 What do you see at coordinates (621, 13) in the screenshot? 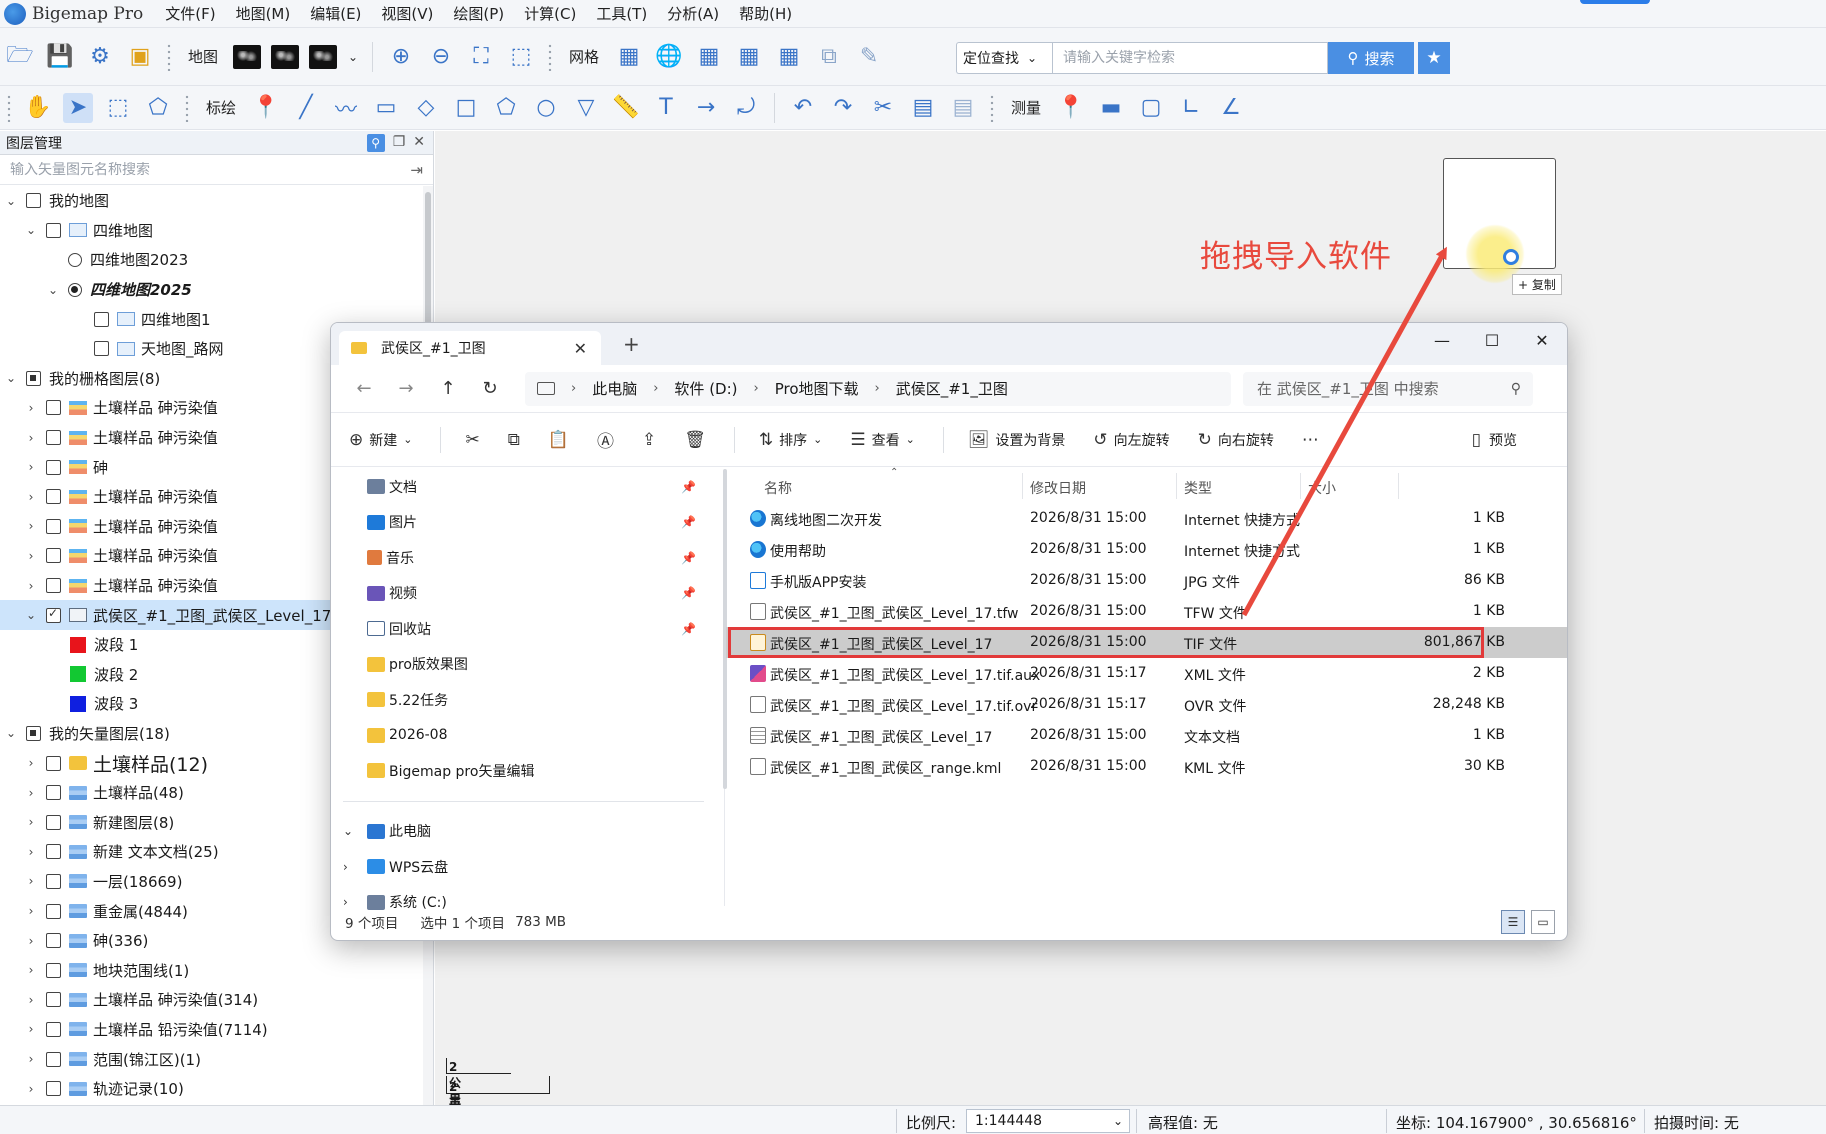
I see `menu-tools: 工具(T)` at bounding box center [621, 13].